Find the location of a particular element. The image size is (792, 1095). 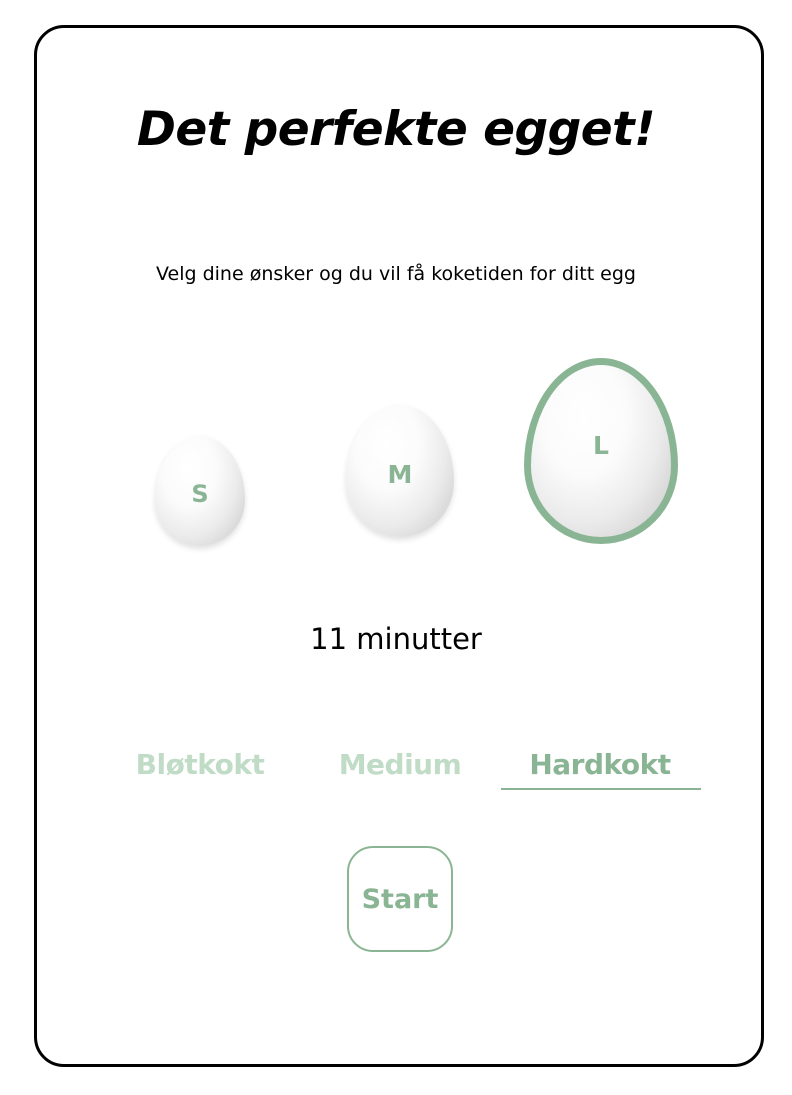

doneness-option-medium: Medium is located at coordinates (400, 764).